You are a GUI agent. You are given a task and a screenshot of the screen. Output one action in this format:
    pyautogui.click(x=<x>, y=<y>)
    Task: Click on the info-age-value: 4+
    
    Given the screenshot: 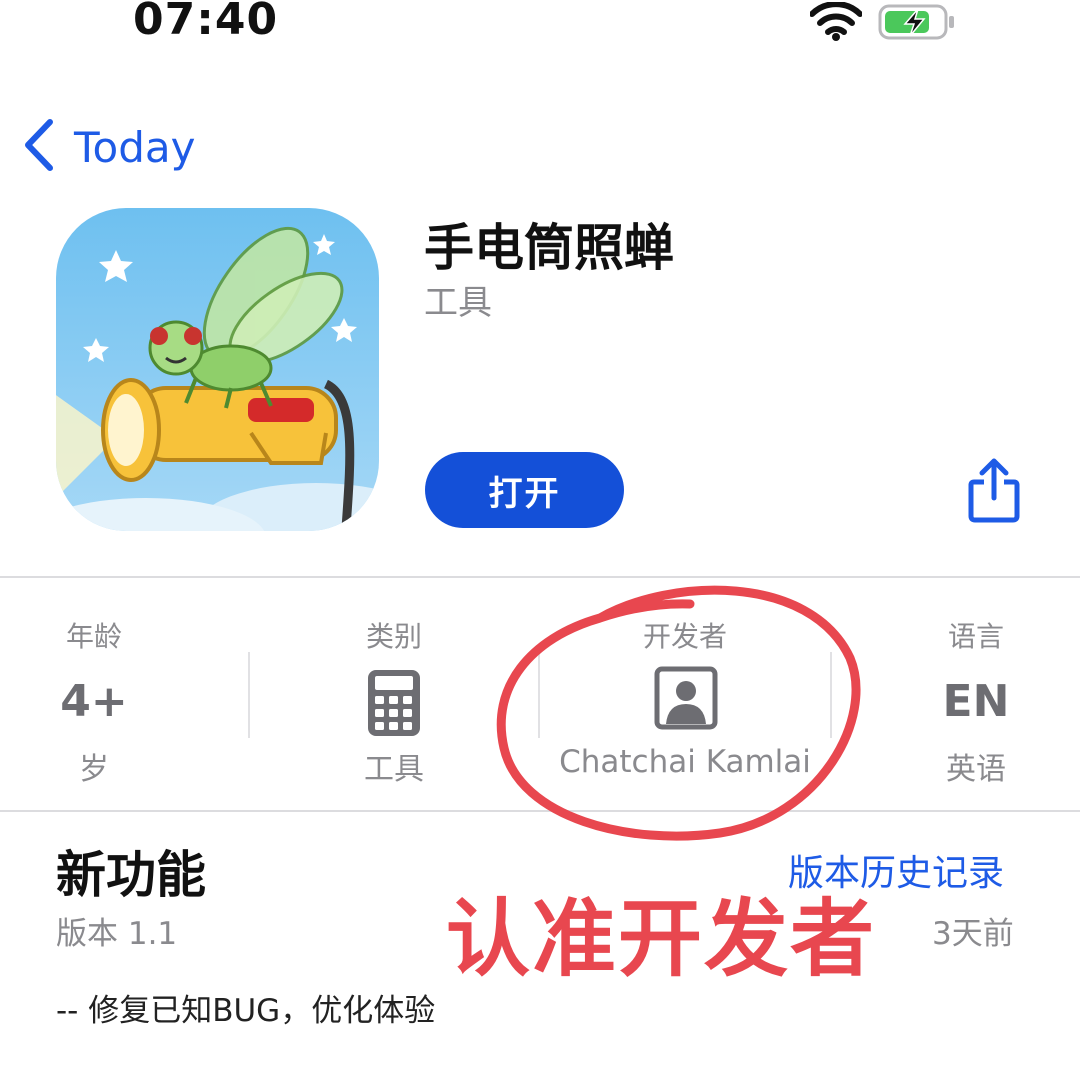 What is the action you would take?
    pyautogui.click(x=94, y=701)
    